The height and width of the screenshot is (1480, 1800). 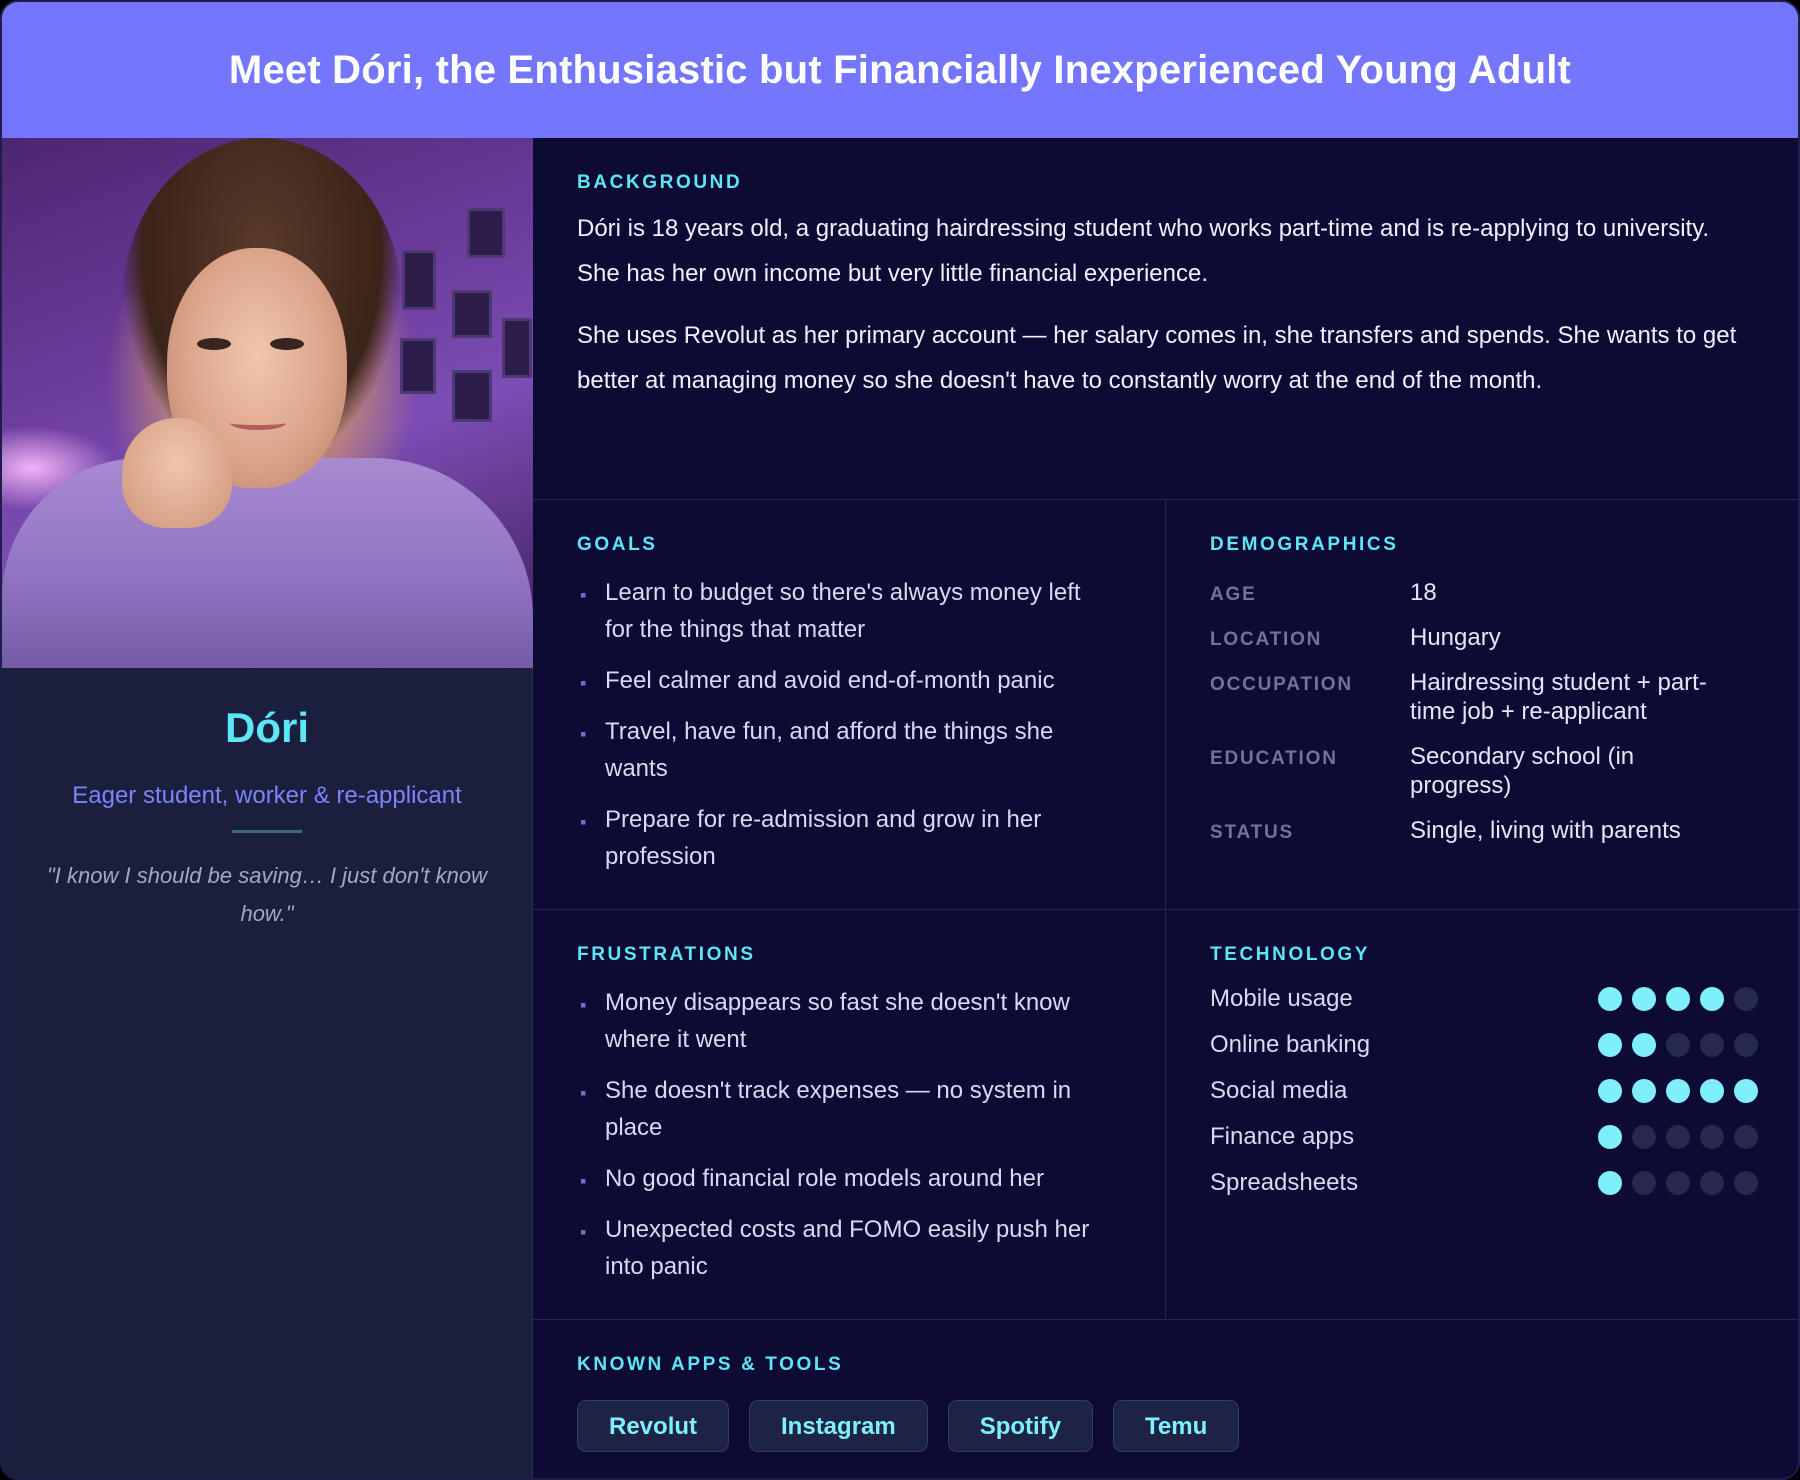 I want to click on divider, so click(x=267, y=831).